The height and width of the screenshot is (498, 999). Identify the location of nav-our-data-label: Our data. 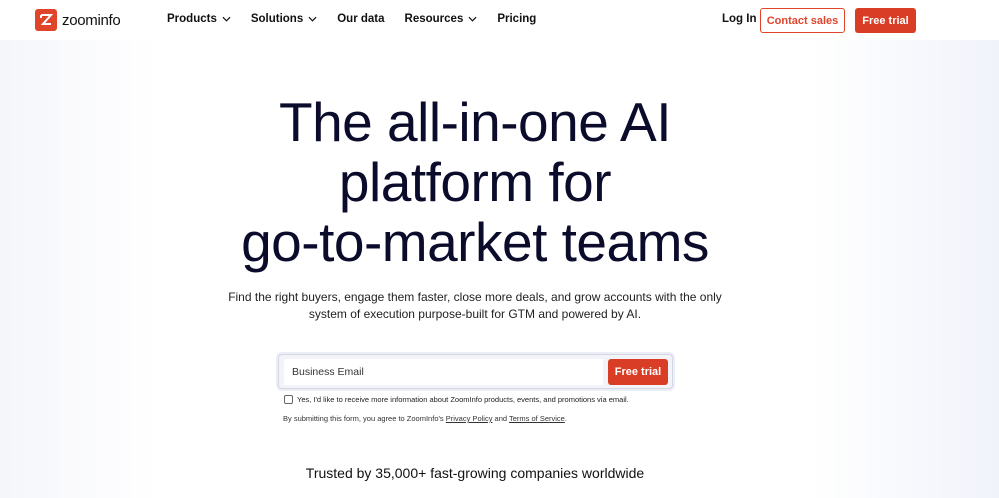
(361, 19).